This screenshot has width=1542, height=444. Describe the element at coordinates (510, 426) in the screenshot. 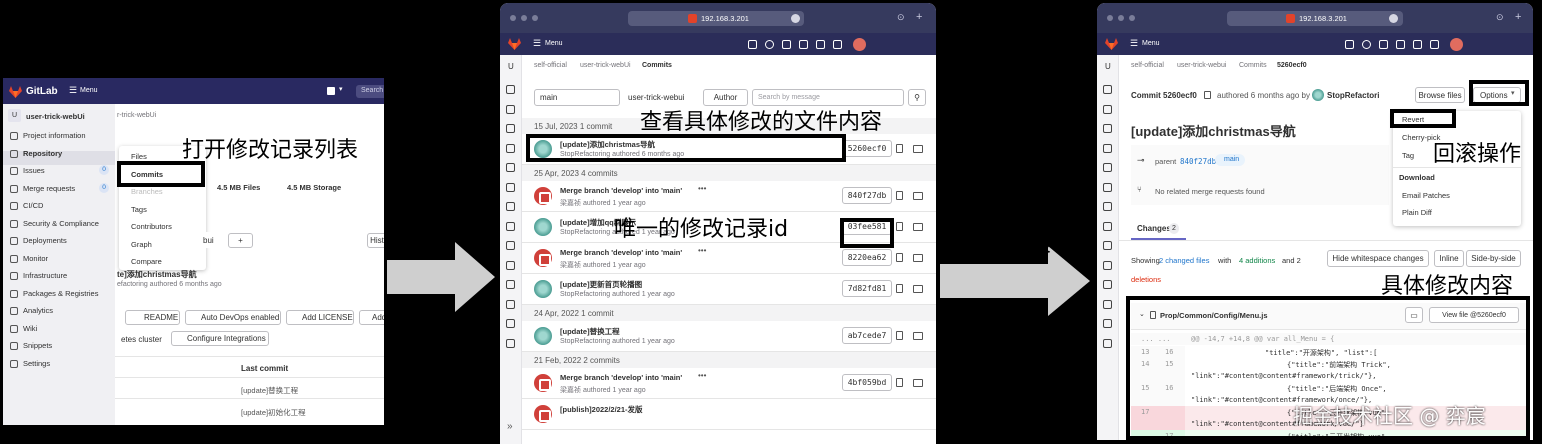

I see `collapse-icon: »` at that location.